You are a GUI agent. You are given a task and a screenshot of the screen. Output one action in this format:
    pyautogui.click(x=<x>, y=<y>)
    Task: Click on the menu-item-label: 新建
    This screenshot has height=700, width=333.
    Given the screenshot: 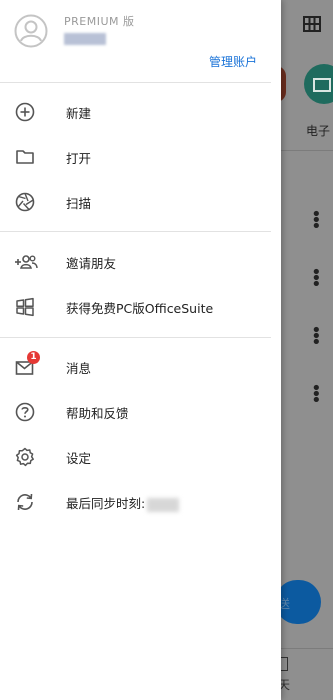 What is the action you would take?
    pyautogui.click(x=79, y=113)
    